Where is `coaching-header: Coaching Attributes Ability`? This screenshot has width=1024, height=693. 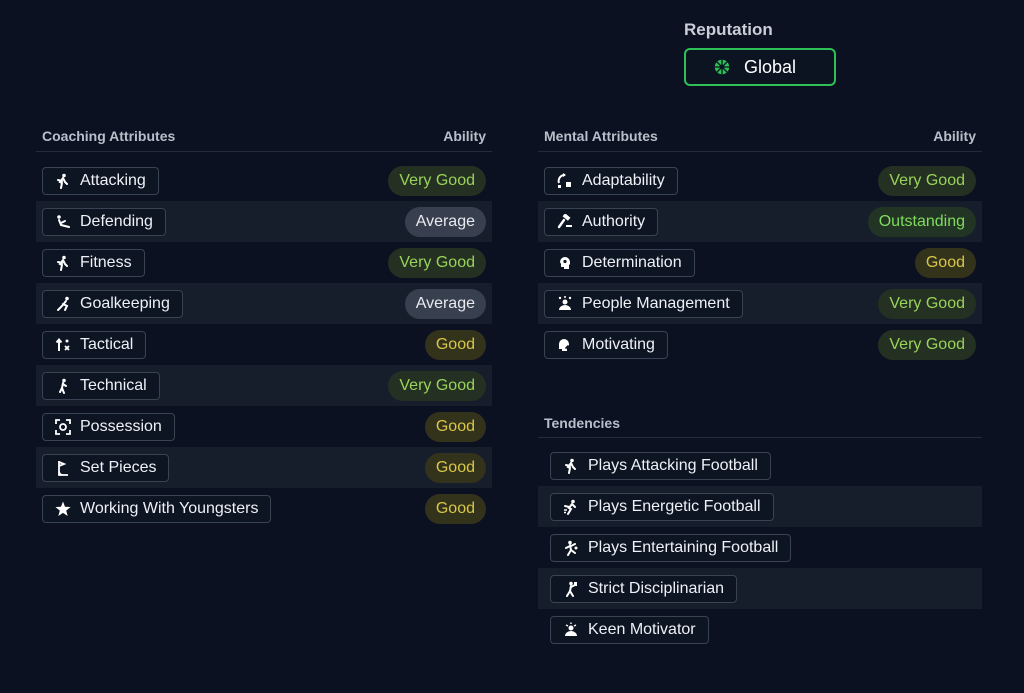 coaching-header: Coaching Attributes Ability is located at coordinates (264, 136).